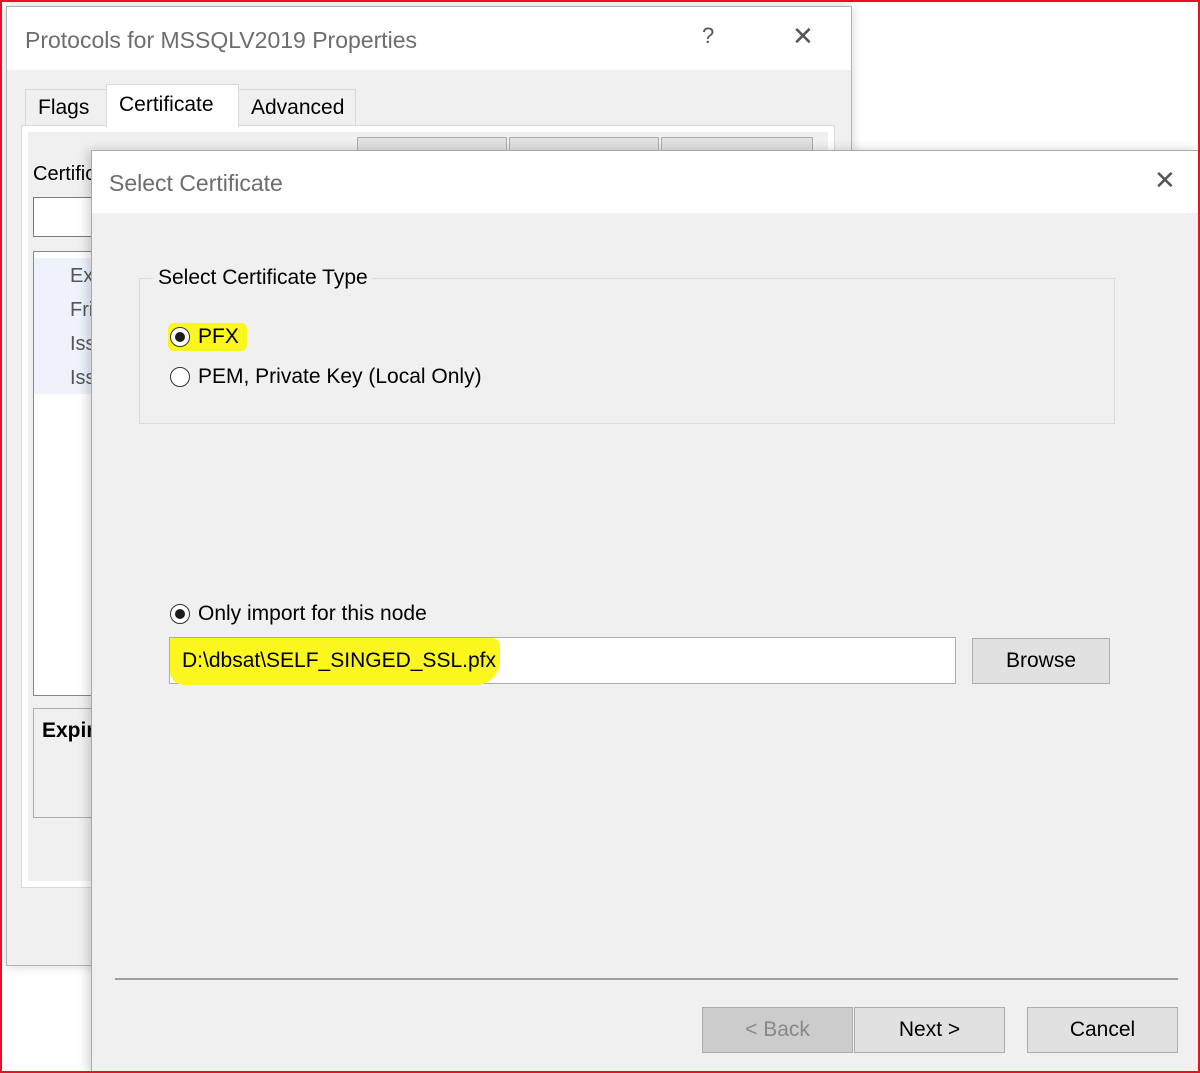 The height and width of the screenshot is (1073, 1200). What do you see at coordinates (1041, 661) in the screenshot?
I see `browse-button: Browse` at bounding box center [1041, 661].